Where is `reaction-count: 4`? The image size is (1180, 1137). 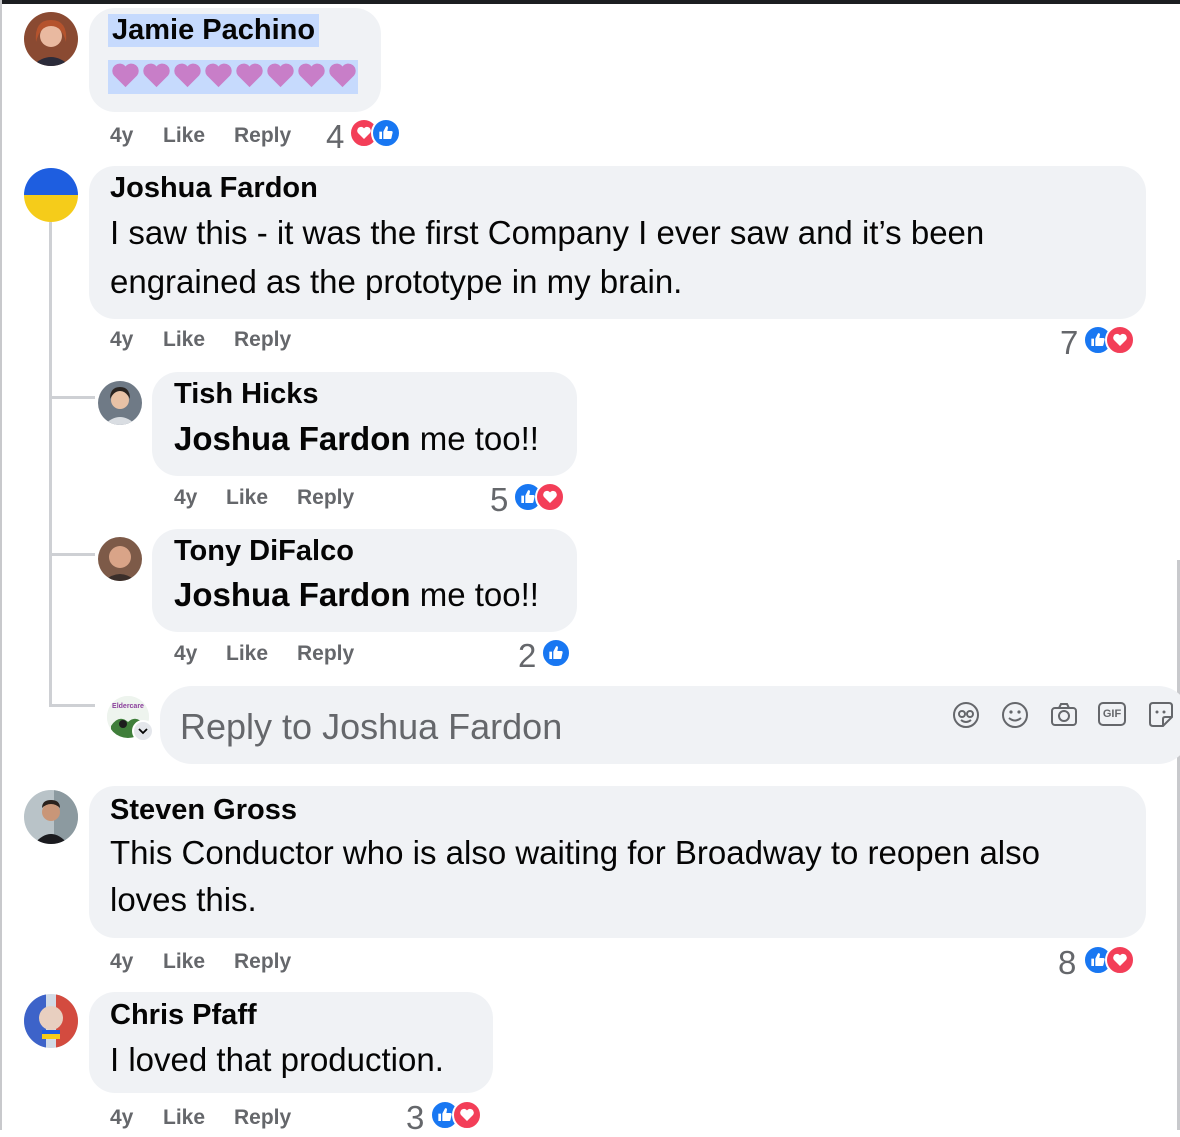 reaction-count: 4 is located at coordinates (335, 137).